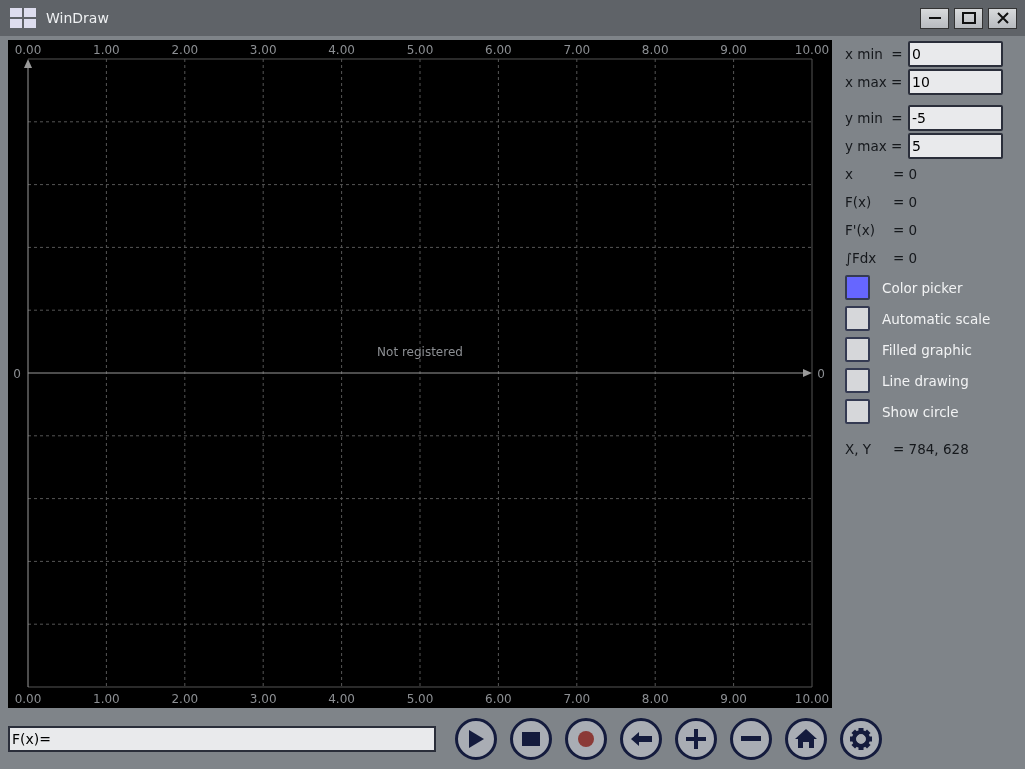  I want to click on field-label: x min =, so click(874, 54).